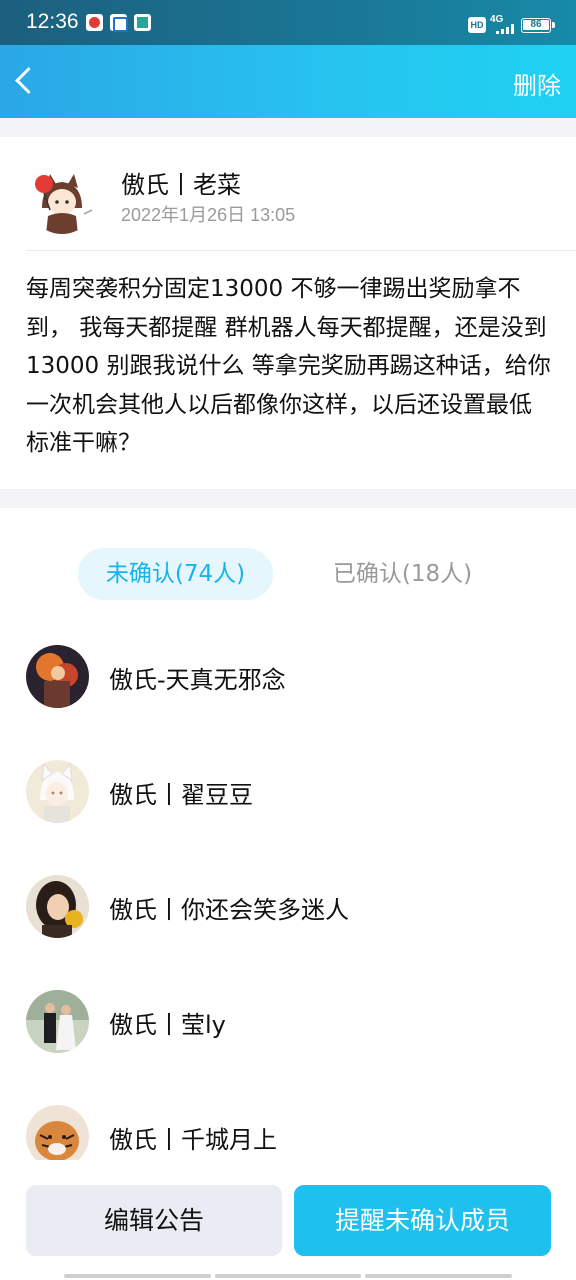 The height and width of the screenshot is (1280, 576). What do you see at coordinates (62, 200) in the screenshot?
I see `author-avatar` at bounding box center [62, 200].